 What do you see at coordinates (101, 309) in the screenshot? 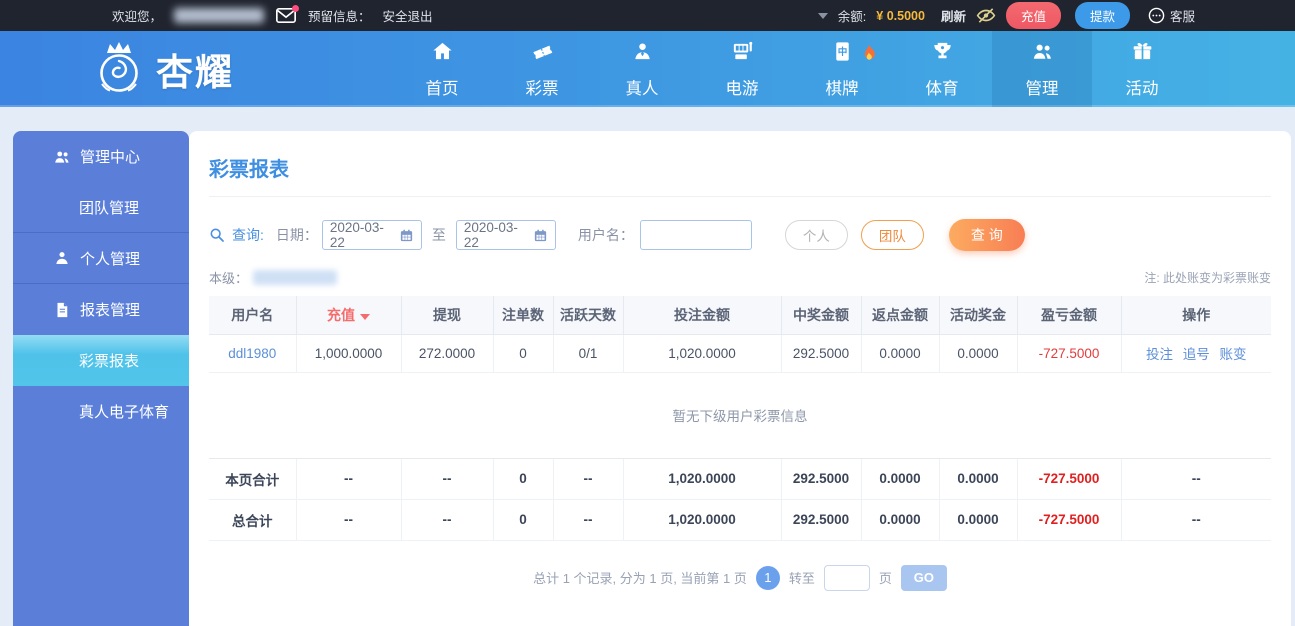
I see `sidebar-item-report-manage: 报表管理` at bounding box center [101, 309].